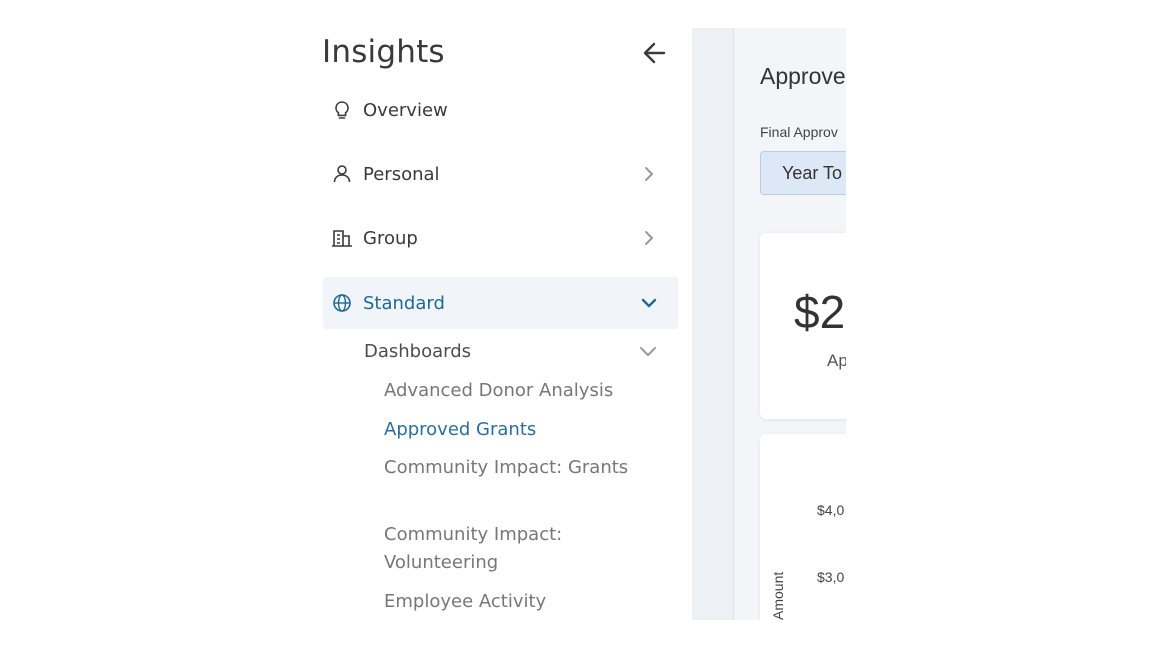 The width and height of the screenshot is (1152, 648). I want to click on sidebar-title: Insights, so click(383, 52).